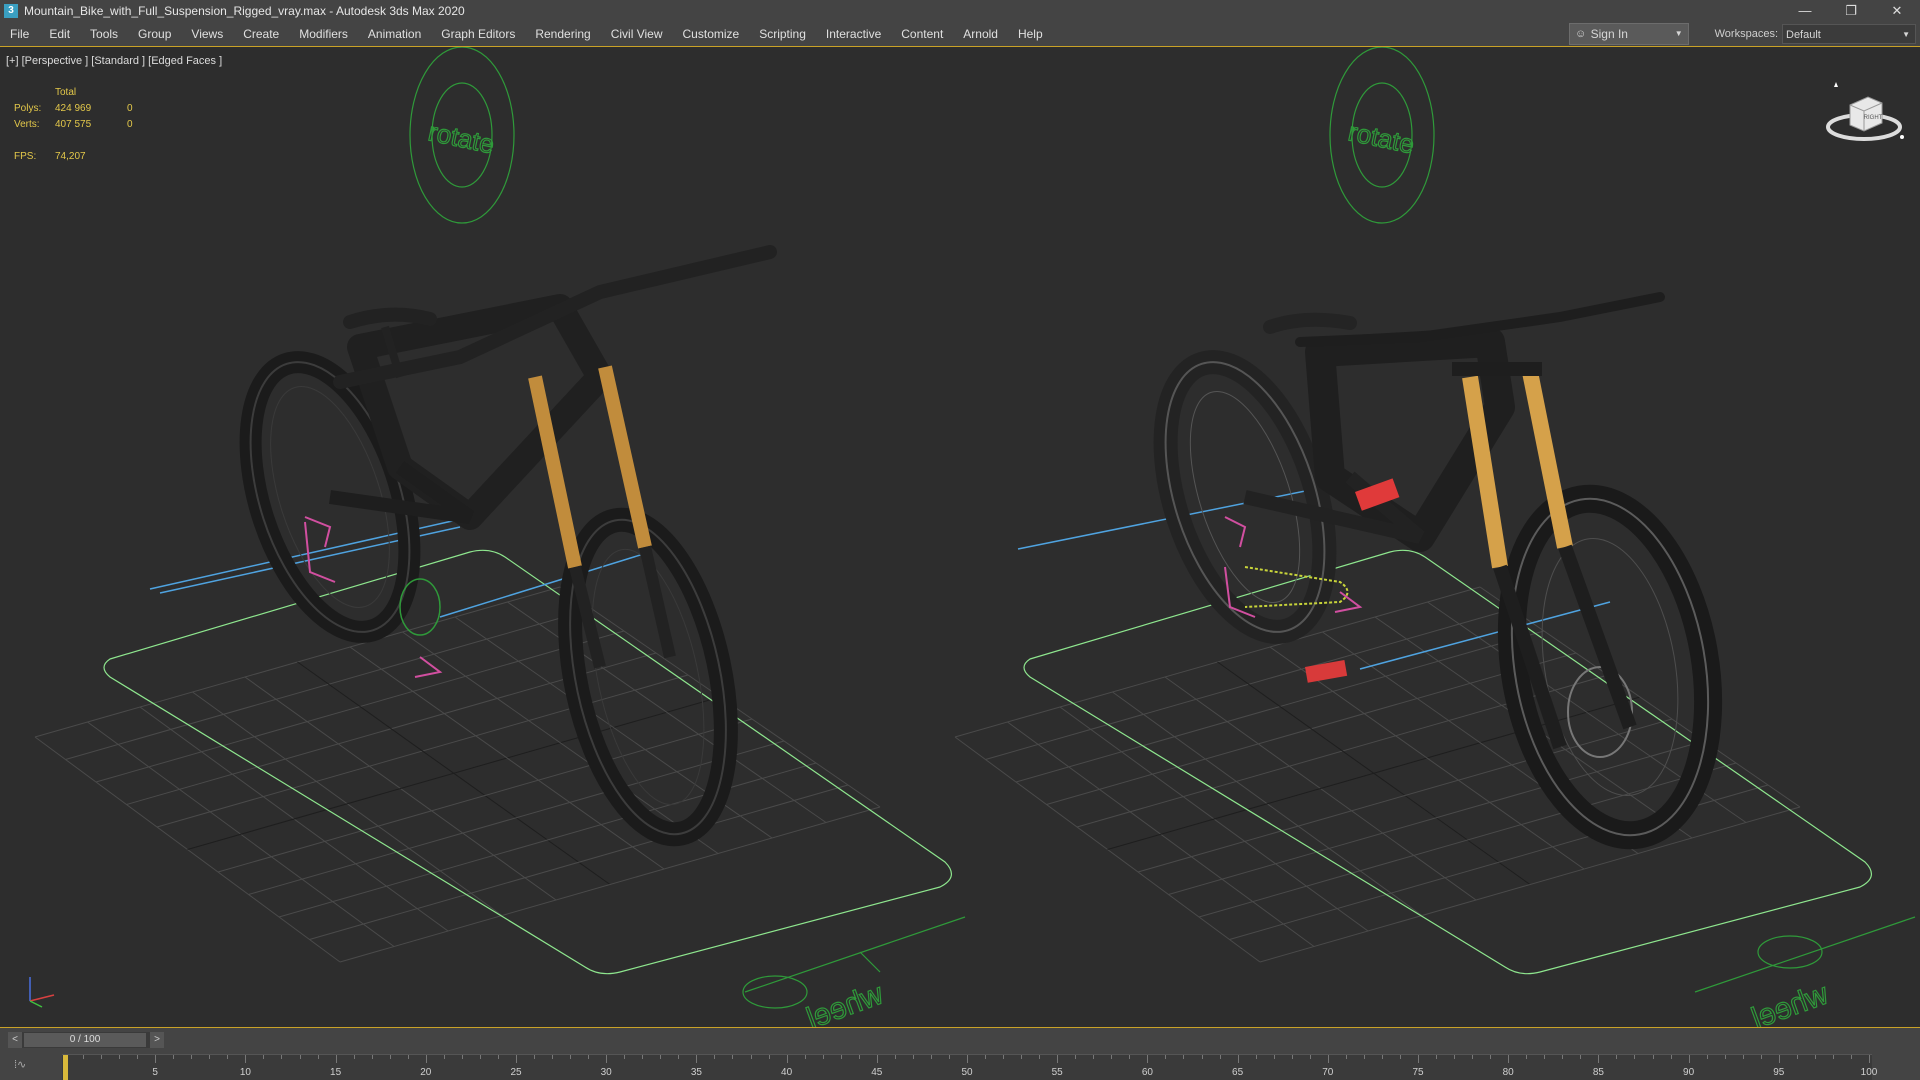 This screenshot has height=1080, width=1920. Describe the element at coordinates (1869, 1072) in the screenshot. I see `timeline-tick-label: 100` at that location.